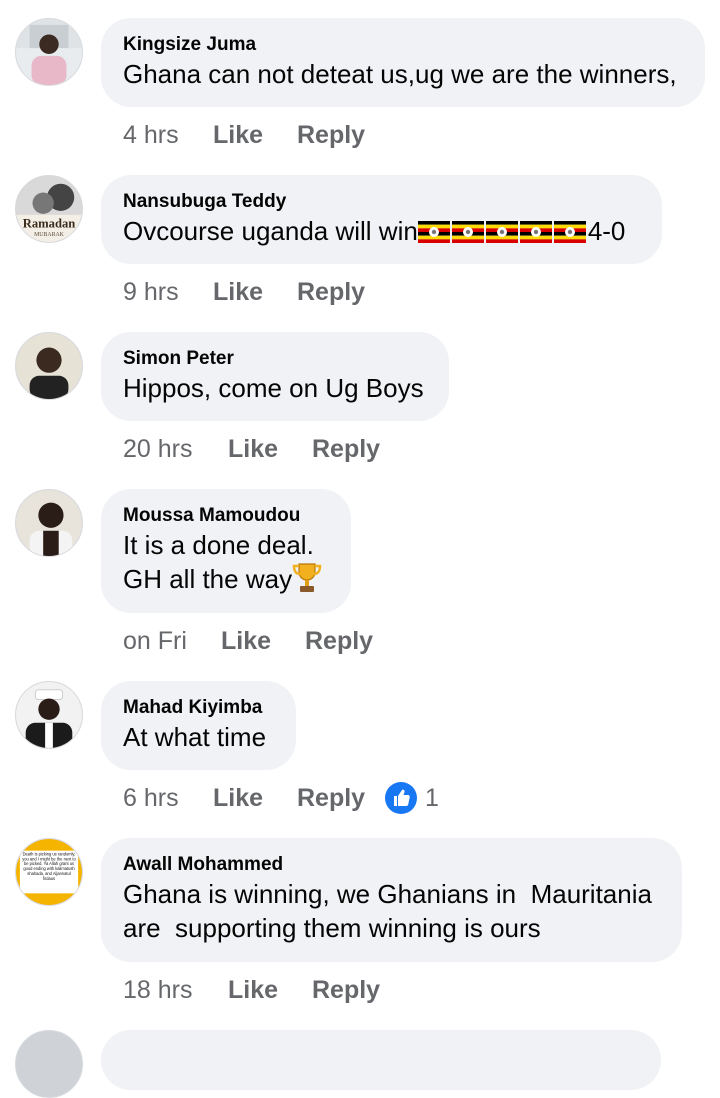 This screenshot has height=1098, width=720. Describe the element at coordinates (403, 45) in the screenshot. I see `comment-author: Kingsize Juma` at that location.